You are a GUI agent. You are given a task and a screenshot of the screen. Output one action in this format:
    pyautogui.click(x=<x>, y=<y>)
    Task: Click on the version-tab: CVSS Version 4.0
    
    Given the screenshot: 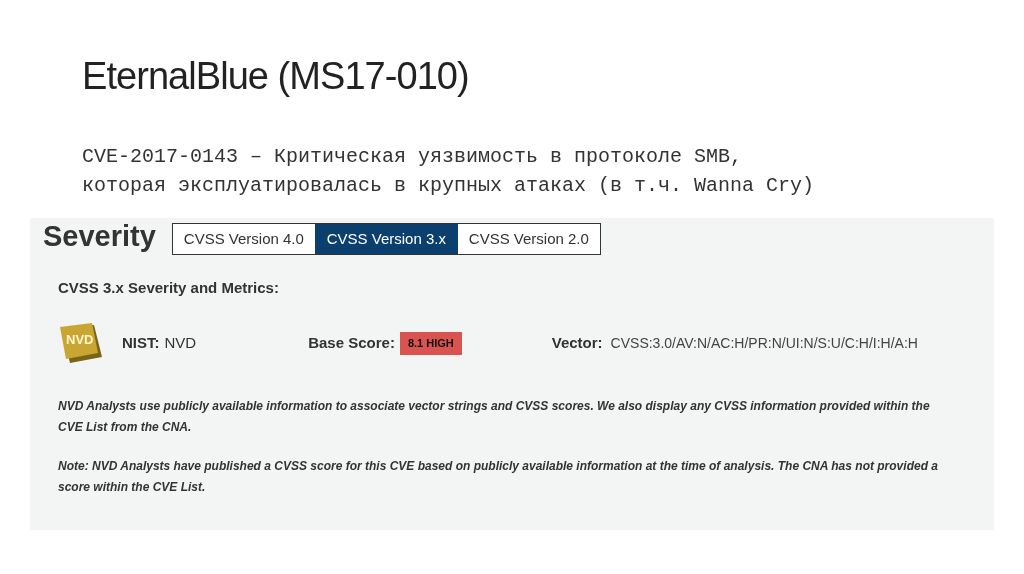 What is the action you would take?
    pyautogui.click(x=243, y=239)
    